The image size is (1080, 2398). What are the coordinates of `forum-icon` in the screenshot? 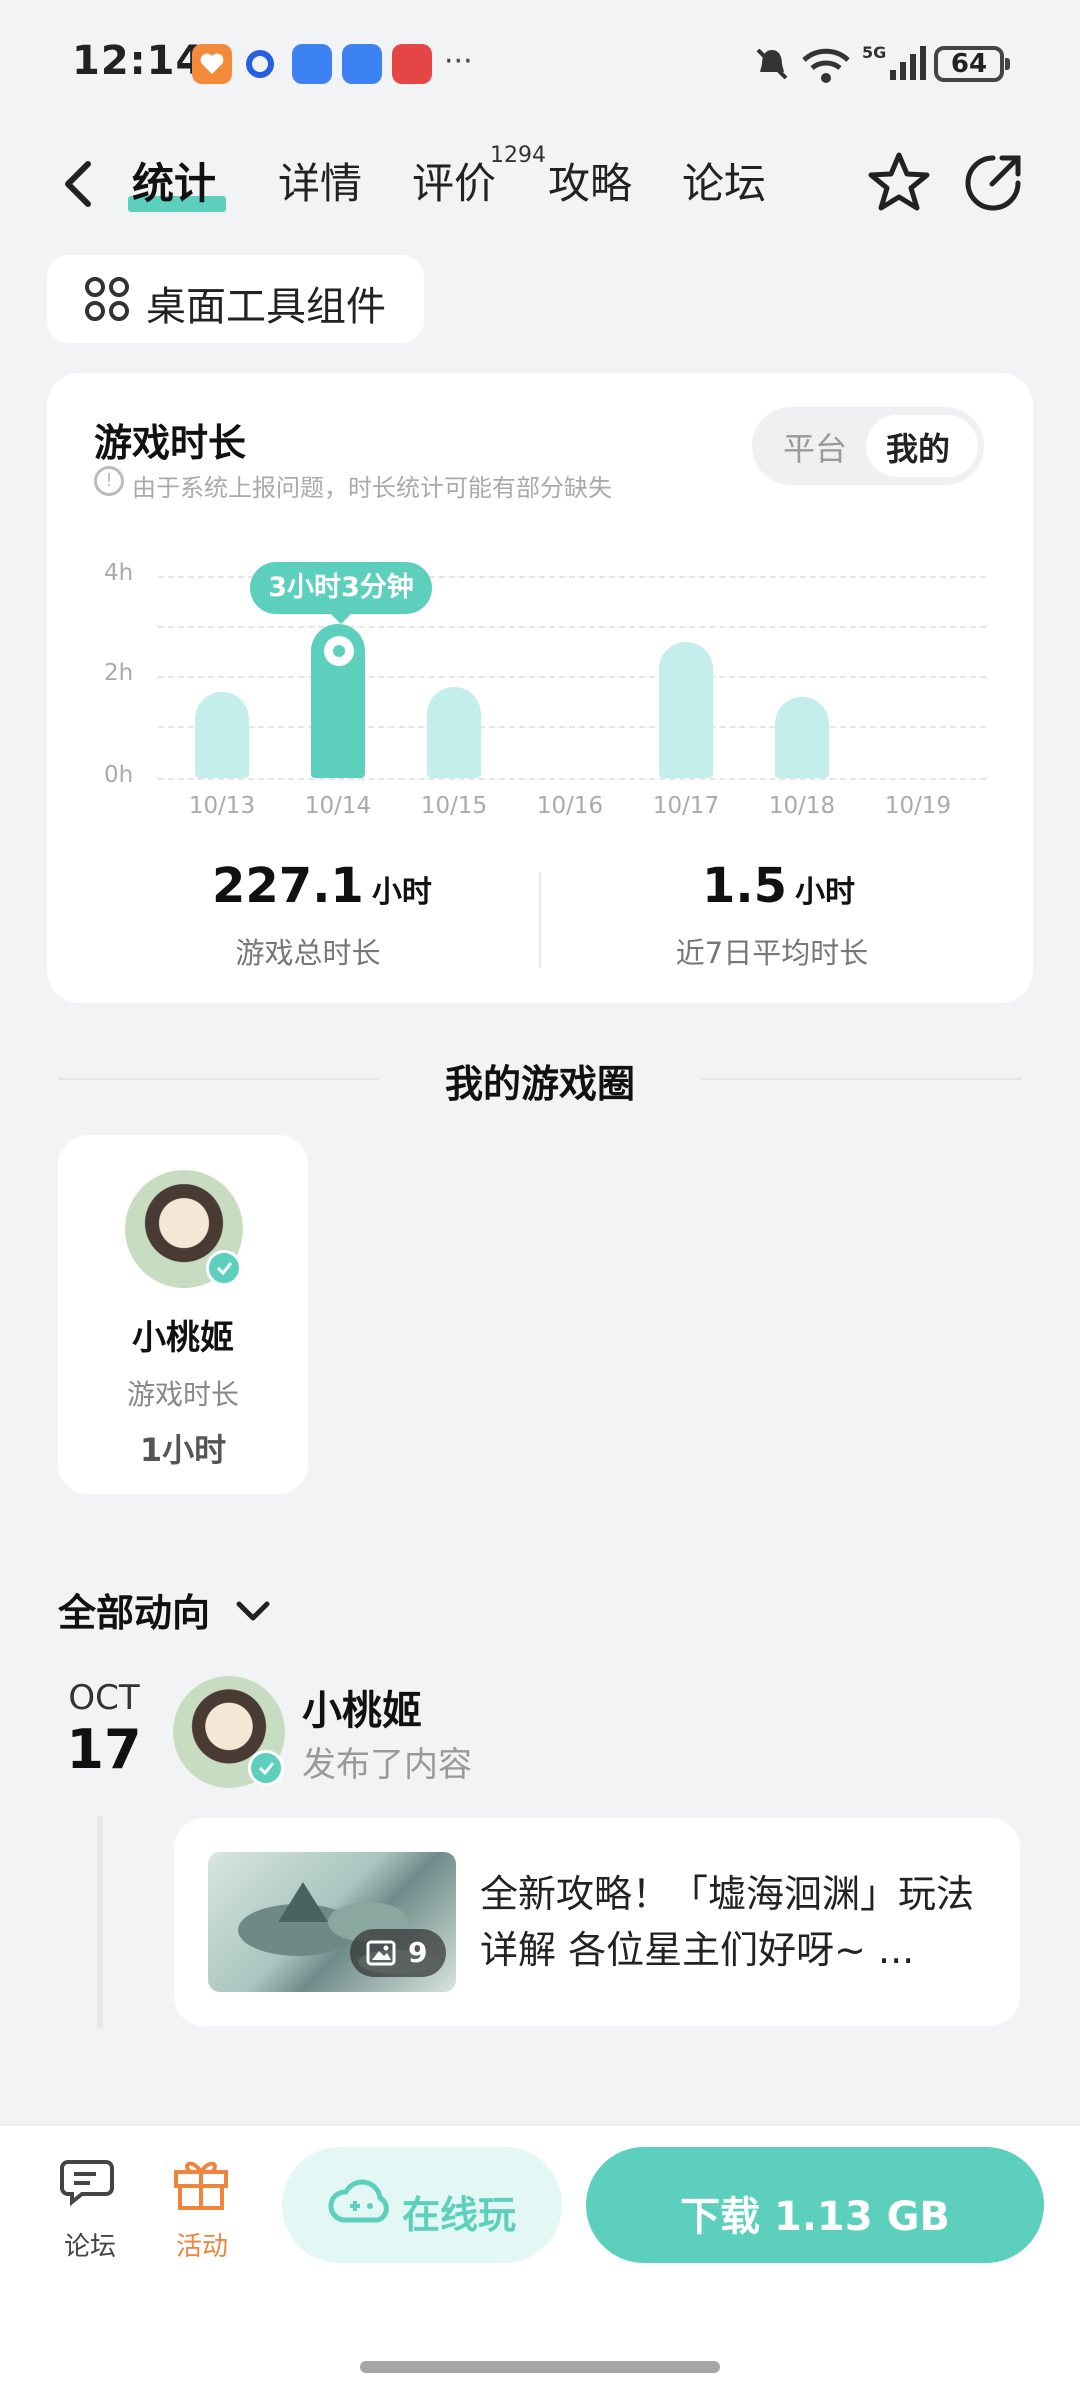 It's located at (90, 2185).